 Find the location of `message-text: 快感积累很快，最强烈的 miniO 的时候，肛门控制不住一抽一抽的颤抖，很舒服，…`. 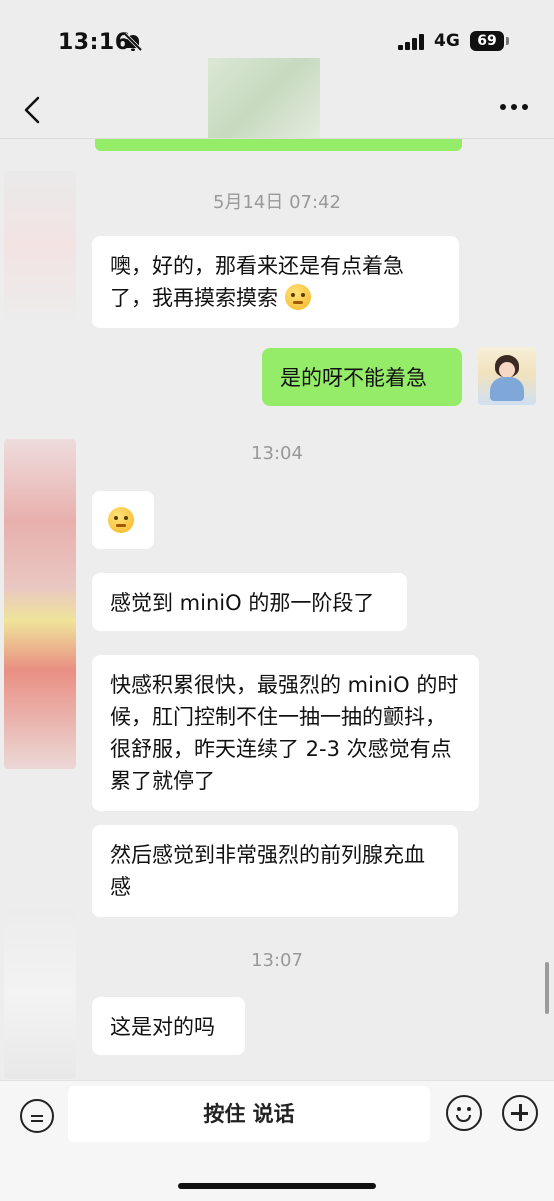

message-text: 快感积累很快，最强烈的 miniO 的时候，肛门控制不住一抽一抽的颤抖，很舒服，… is located at coordinates (284, 733).